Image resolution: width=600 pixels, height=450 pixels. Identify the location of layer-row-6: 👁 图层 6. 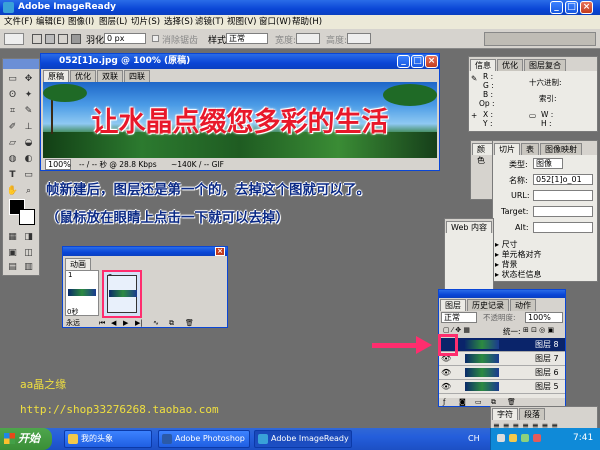
(502, 373).